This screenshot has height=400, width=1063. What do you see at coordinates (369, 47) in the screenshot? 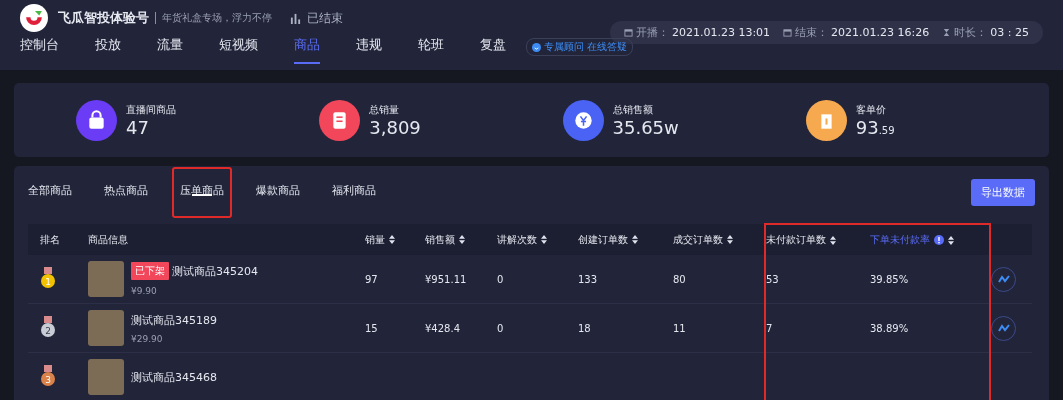
I see `nav-tab: 违规` at bounding box center [369, 47].